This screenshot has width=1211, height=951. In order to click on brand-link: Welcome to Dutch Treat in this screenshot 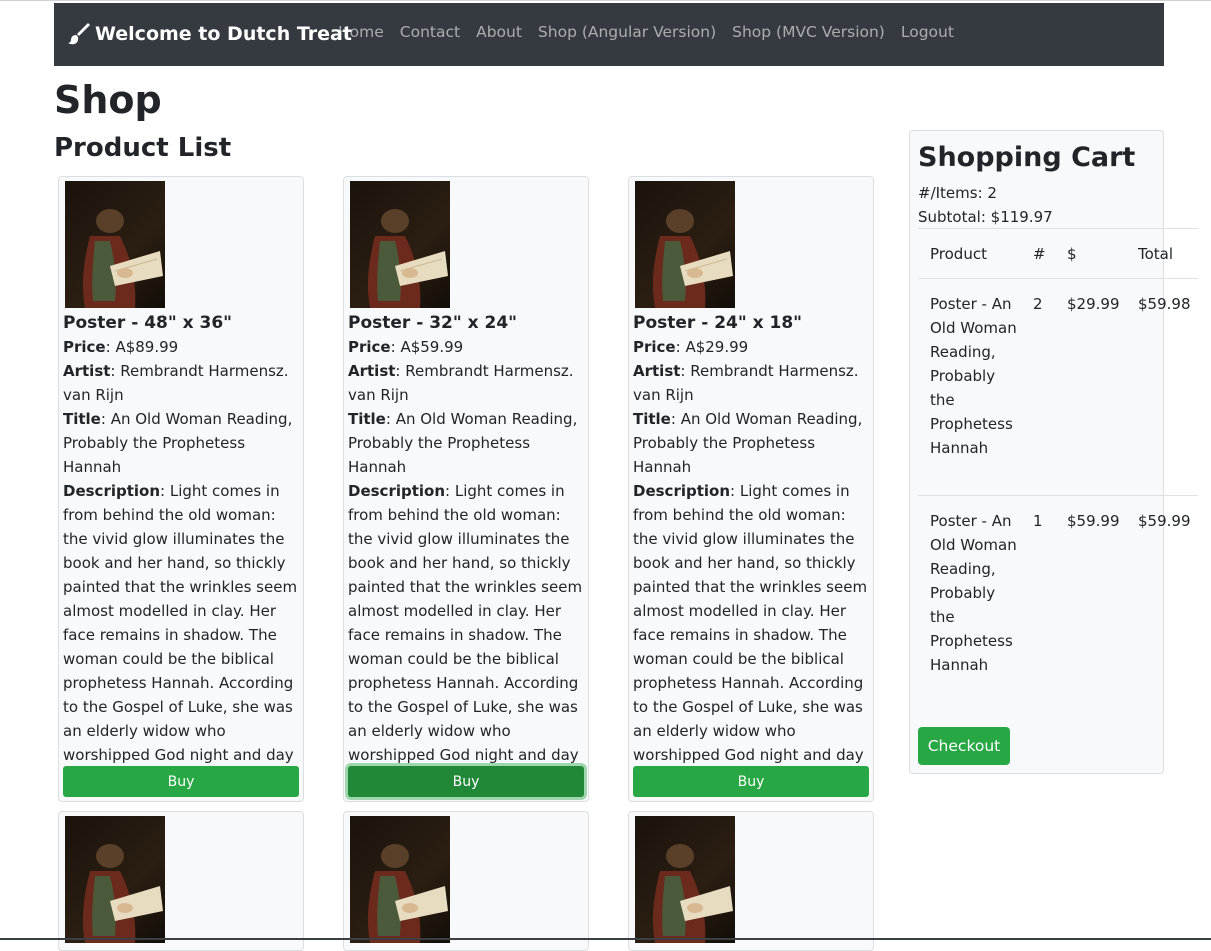, I will do `click(210, 34)`.